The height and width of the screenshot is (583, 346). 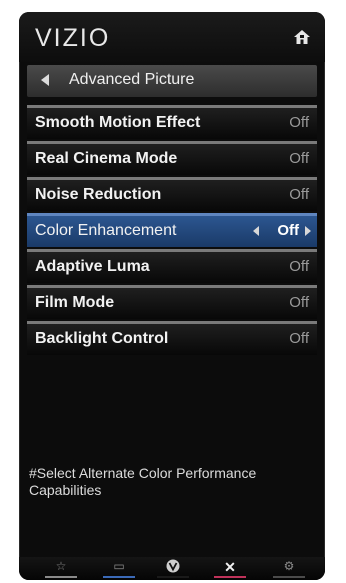 What do you see at coordinates (230, 567) in the screenshot?
I see `close-icon: ✕` at bounding box center [230, 567].